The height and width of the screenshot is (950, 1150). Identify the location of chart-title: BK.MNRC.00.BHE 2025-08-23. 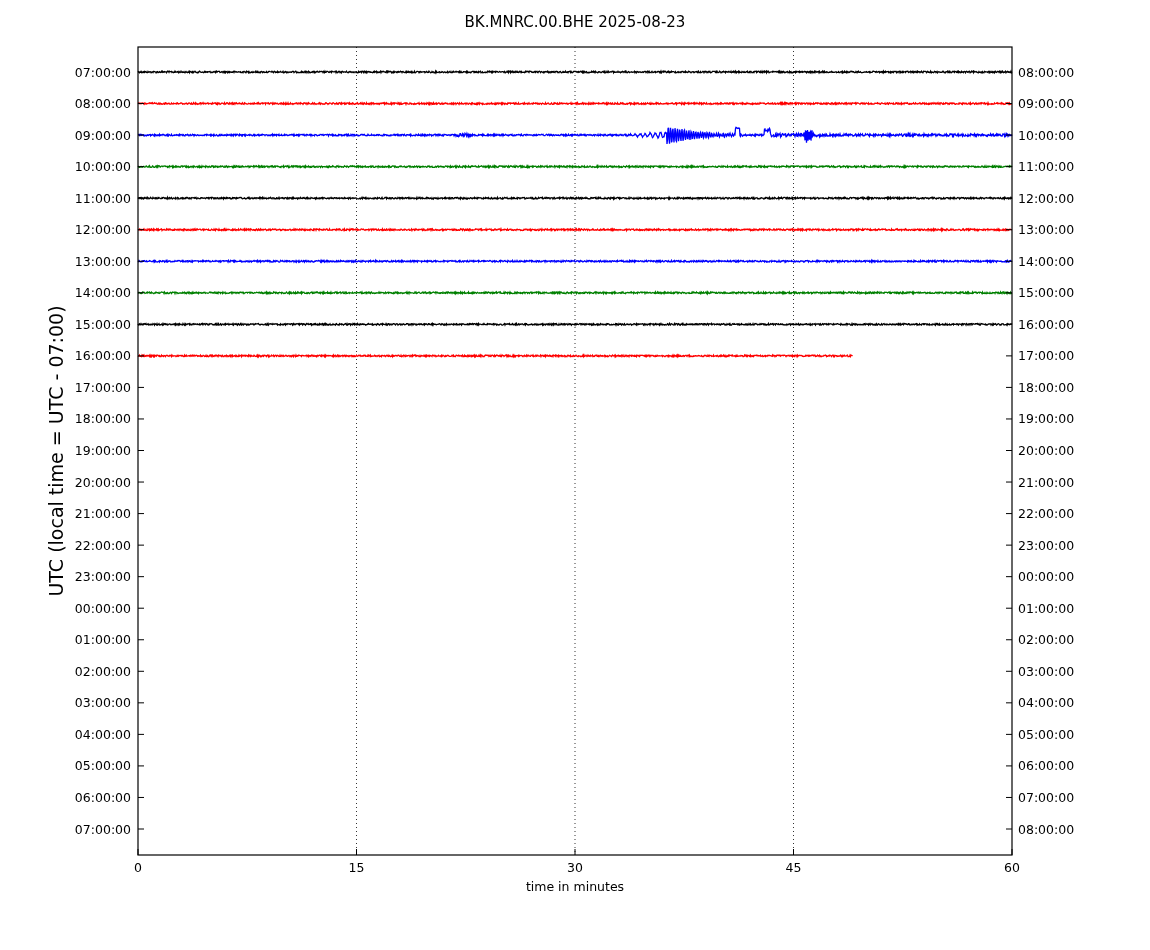
(575, 22).